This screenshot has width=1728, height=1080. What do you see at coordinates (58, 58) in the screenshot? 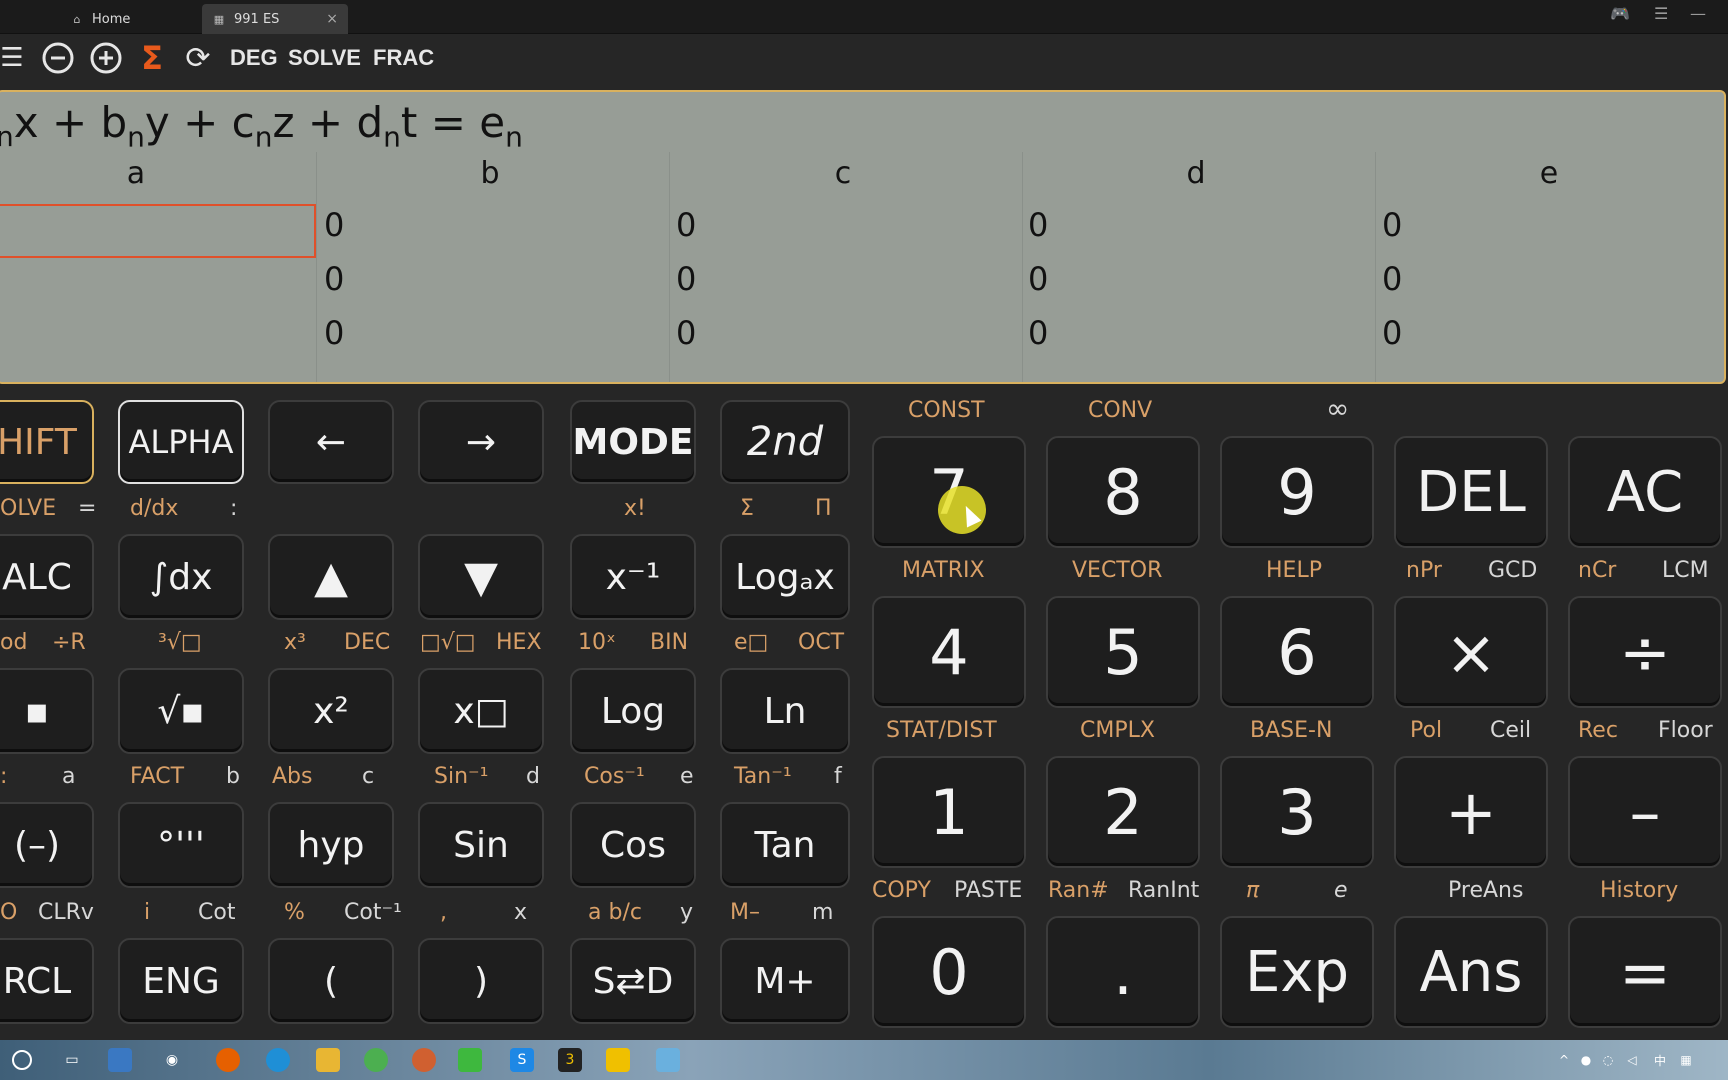
I see `zoom-out-icon` at bounding box center [58, 58].